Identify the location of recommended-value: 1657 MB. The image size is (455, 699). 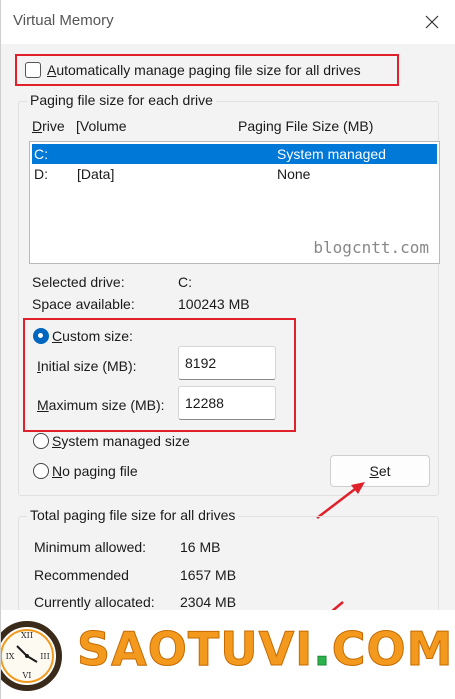
(208, 575).